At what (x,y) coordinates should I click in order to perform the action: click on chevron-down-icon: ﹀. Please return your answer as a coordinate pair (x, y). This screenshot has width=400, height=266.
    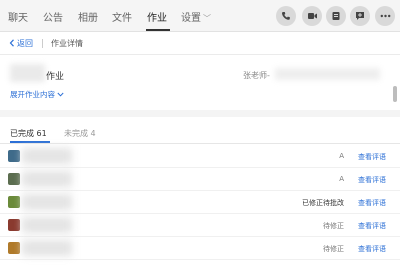
    Looking at the image, I should click on (207, 18).